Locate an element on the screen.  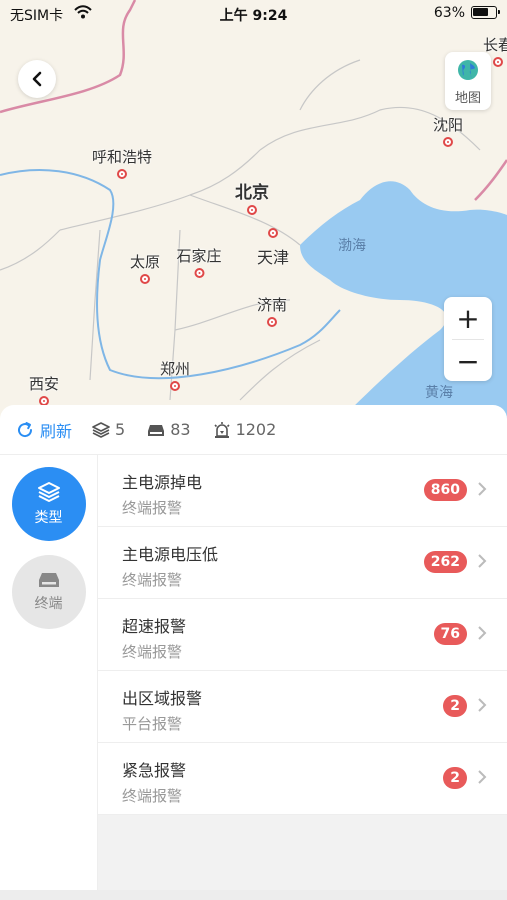
list-item: 主电源掉电 终端报警 860 is located at coordinates (302, 491).